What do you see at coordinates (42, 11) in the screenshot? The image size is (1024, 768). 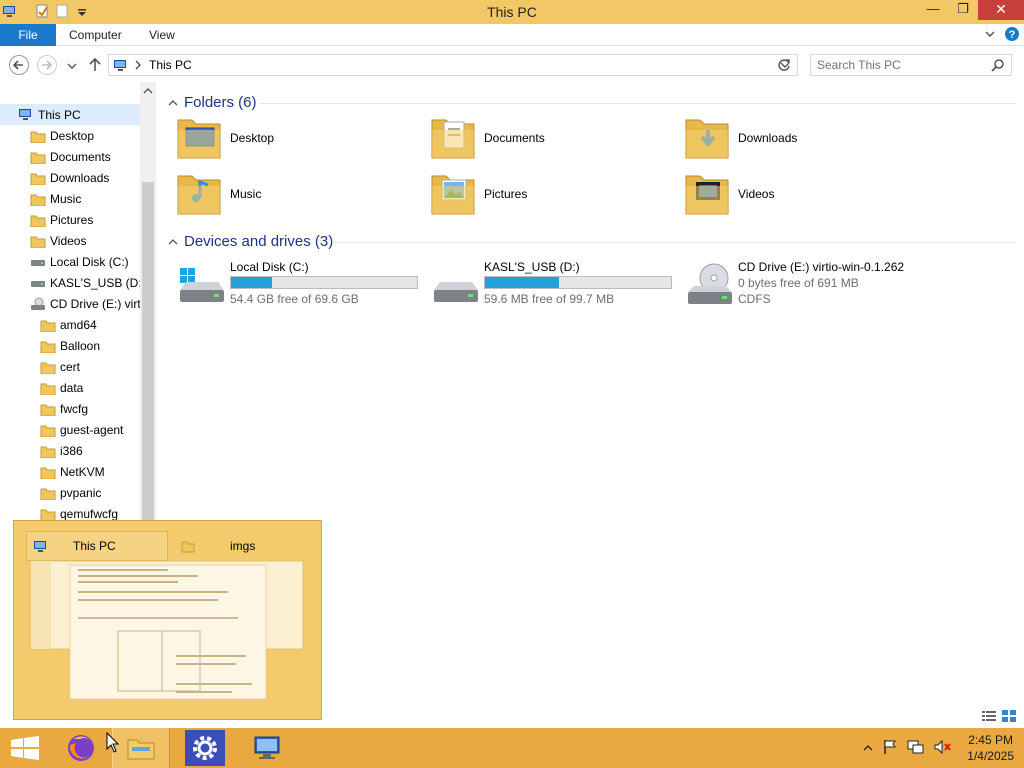 I see `properties-icon` at bounding box center [42, 11].